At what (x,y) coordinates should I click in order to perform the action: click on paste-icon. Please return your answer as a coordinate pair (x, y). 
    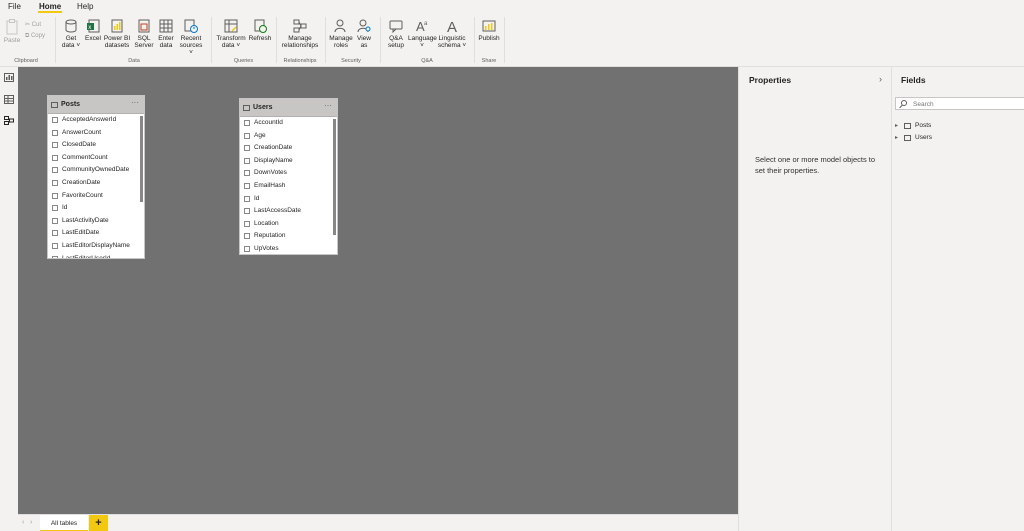
    Looking at the image, I should click on (12, 27).